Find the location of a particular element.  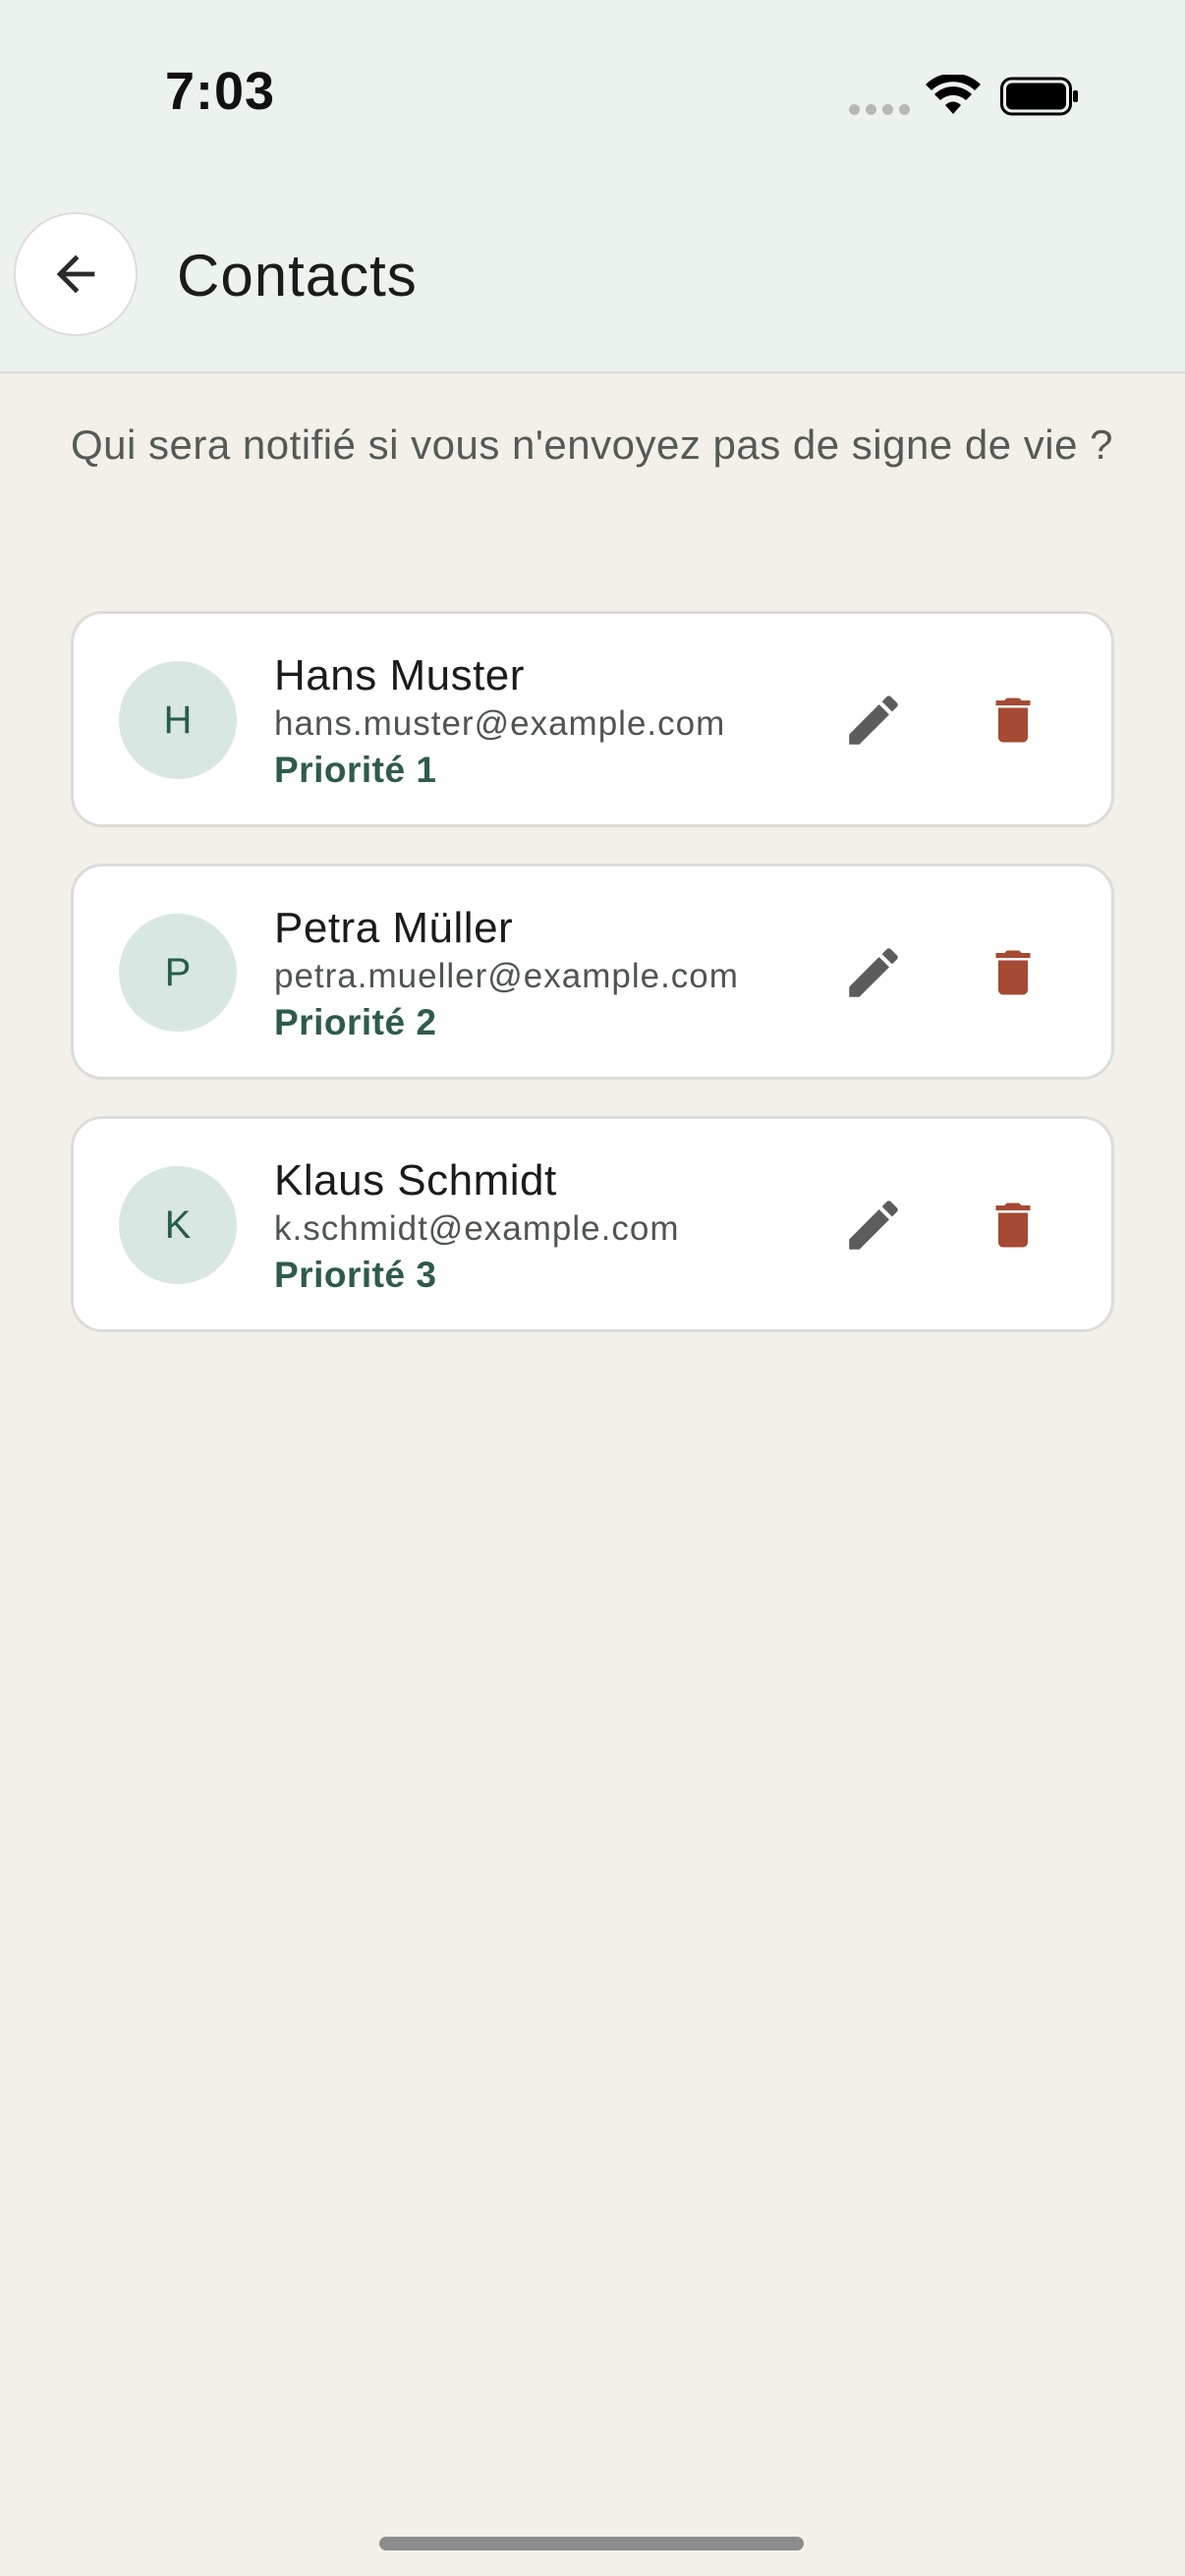

app-bar: Contacts is located at coordinates (592, 276).